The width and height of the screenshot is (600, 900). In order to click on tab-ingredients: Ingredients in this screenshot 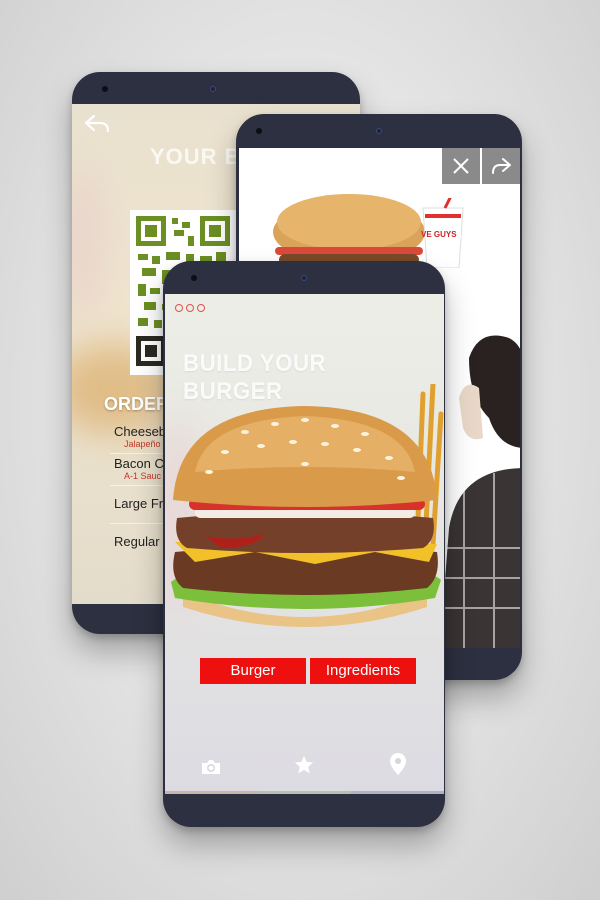, I will do `click(363, 671)`.